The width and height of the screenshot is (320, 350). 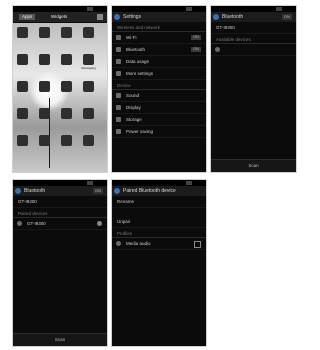 What do you see at coordinates (159, 222) in the screenshot?
I see `unpair-row: Unpair` at bounding box center [159, 222].